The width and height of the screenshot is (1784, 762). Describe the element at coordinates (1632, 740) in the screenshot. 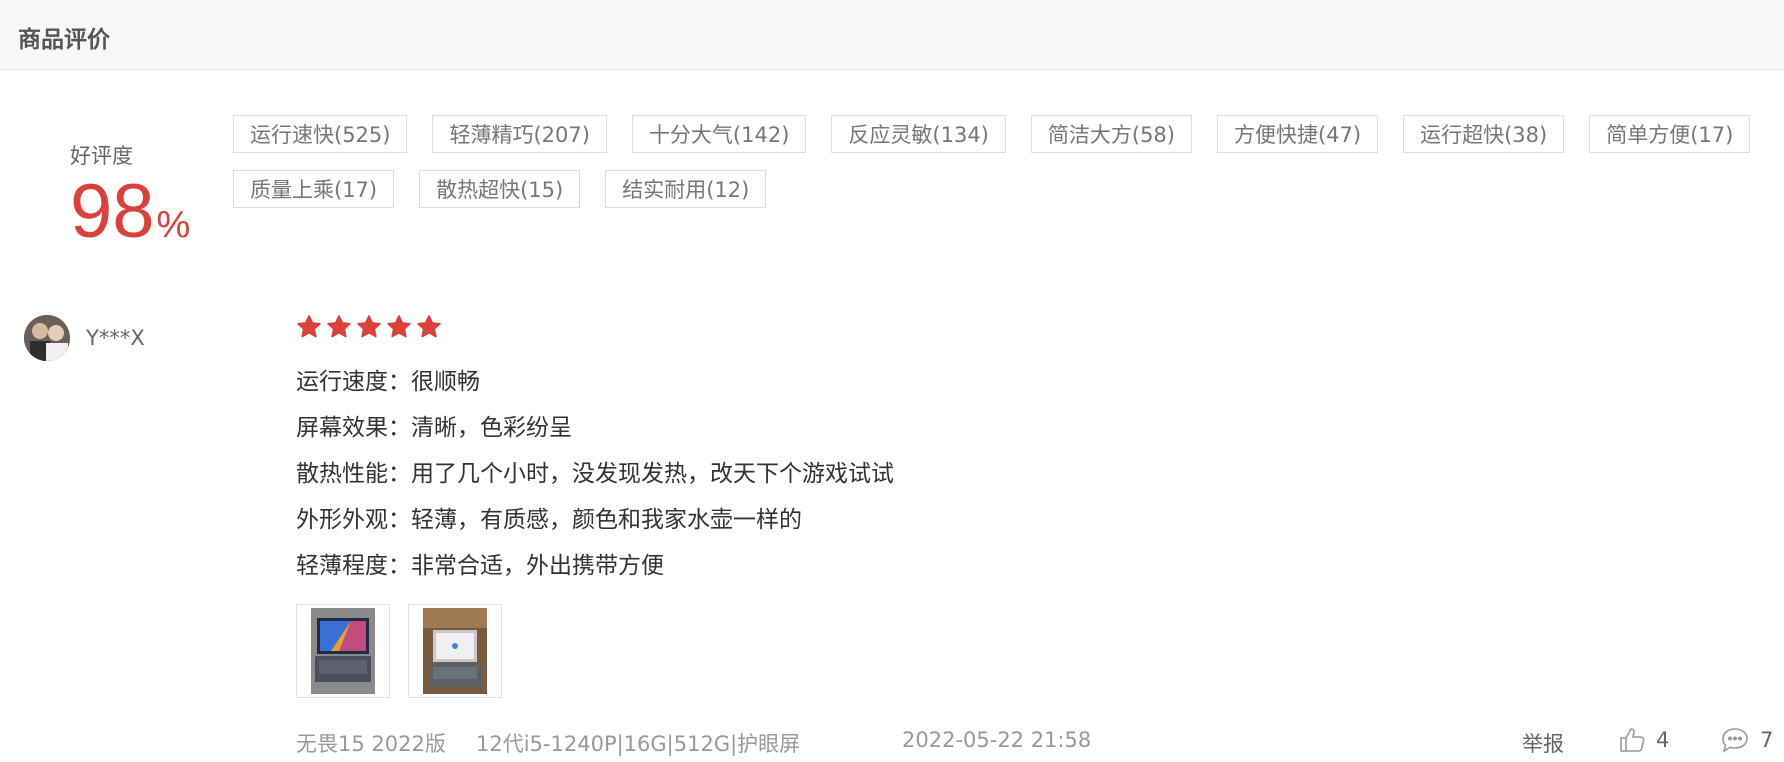

I see `thumbs-up-icon` at that location.